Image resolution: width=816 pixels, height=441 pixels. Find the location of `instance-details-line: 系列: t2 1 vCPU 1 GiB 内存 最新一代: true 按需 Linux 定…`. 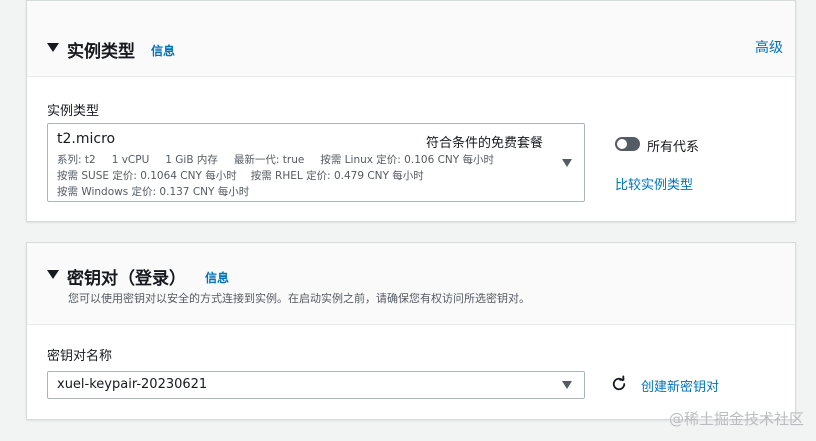

instance-details-line: 系列: t2 1 vCPU 1 GiB 内存 最新一代: true 按需 Linux 定… is located at coordinates (283, 159).